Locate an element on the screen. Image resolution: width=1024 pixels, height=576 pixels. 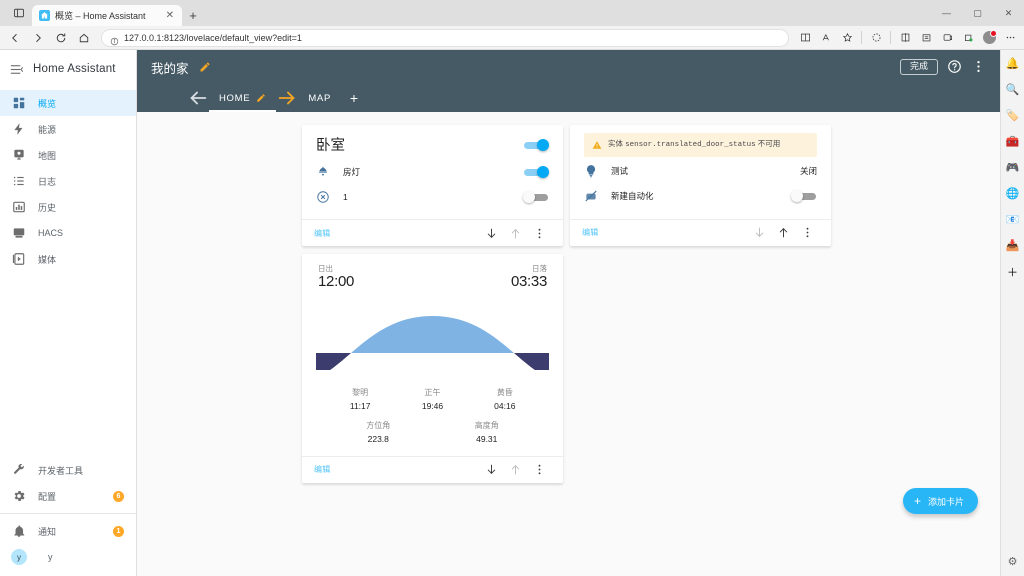
close-window-button: ✕ is located at coordinates (1008, 13).